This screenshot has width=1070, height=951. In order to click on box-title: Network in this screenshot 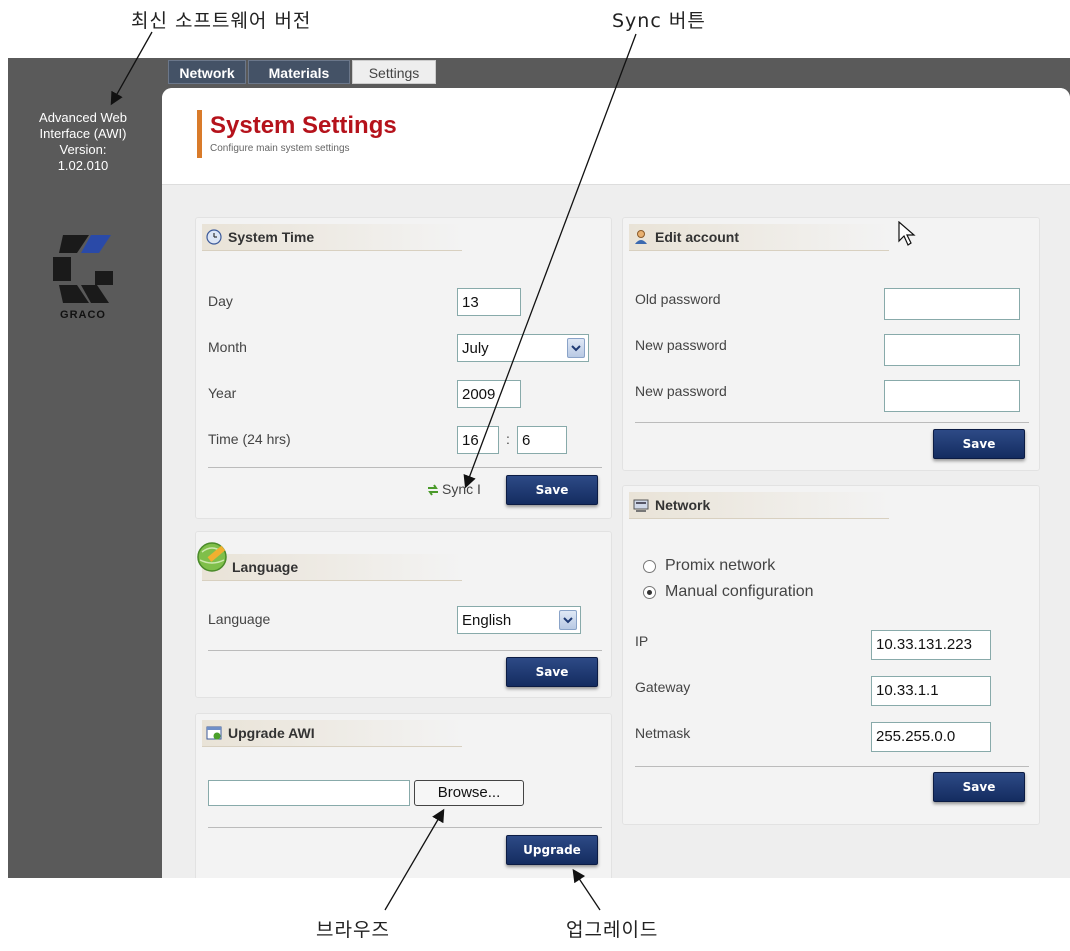, I will do `click(683, 505)`.